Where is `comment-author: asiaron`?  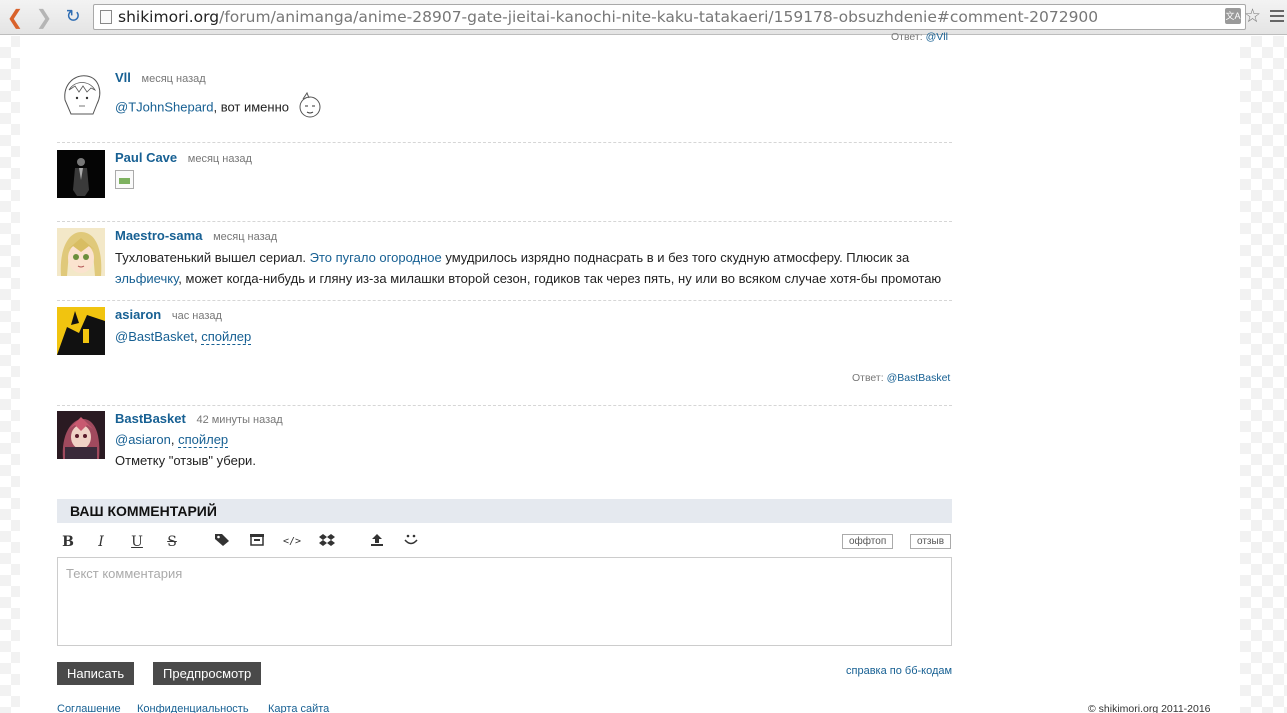
comment-author: asiaron is located at coordinates (138, 314).